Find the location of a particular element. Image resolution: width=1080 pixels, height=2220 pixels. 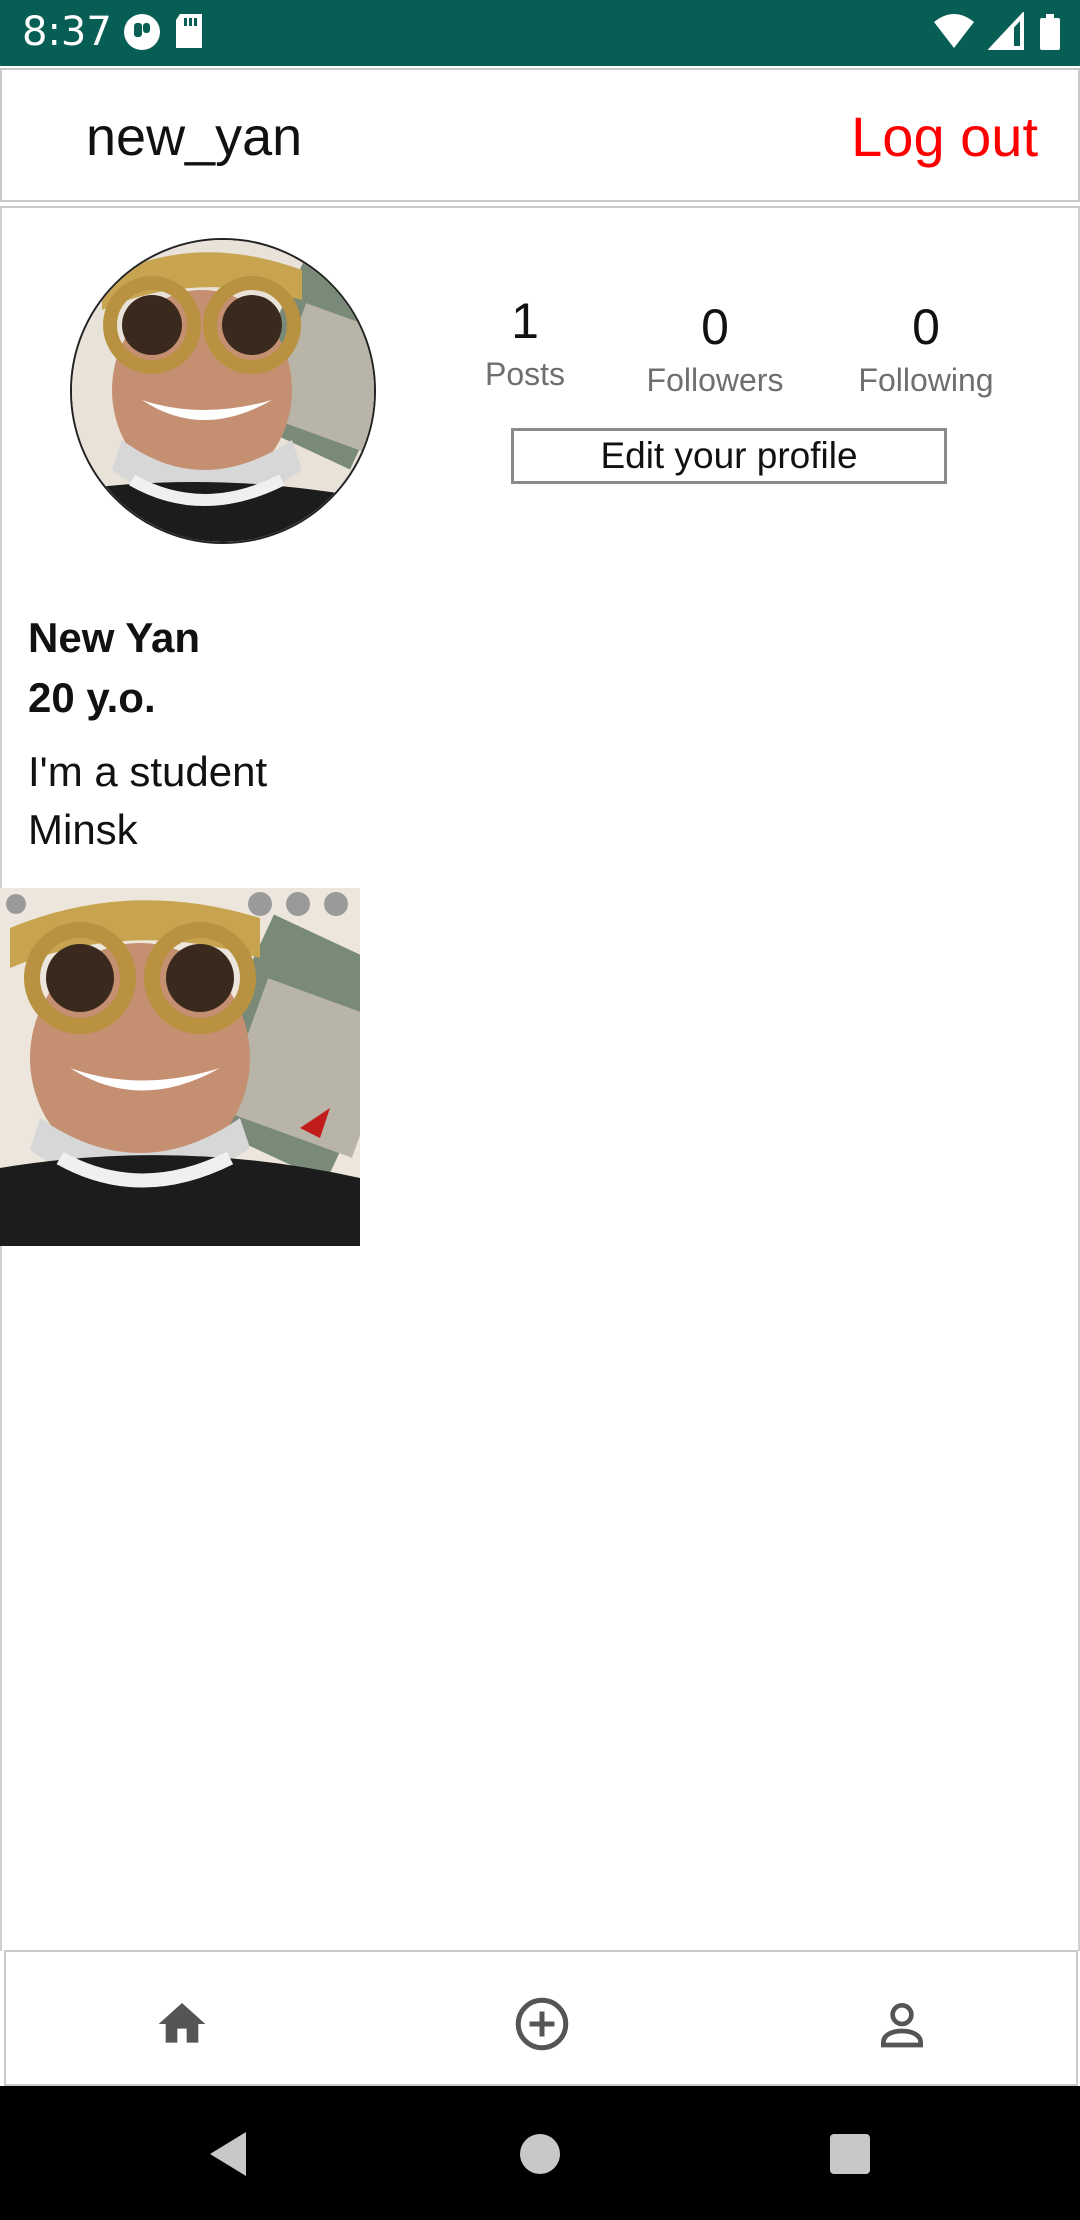

profile-description: I'm a student is located at coordinates (148, 771).